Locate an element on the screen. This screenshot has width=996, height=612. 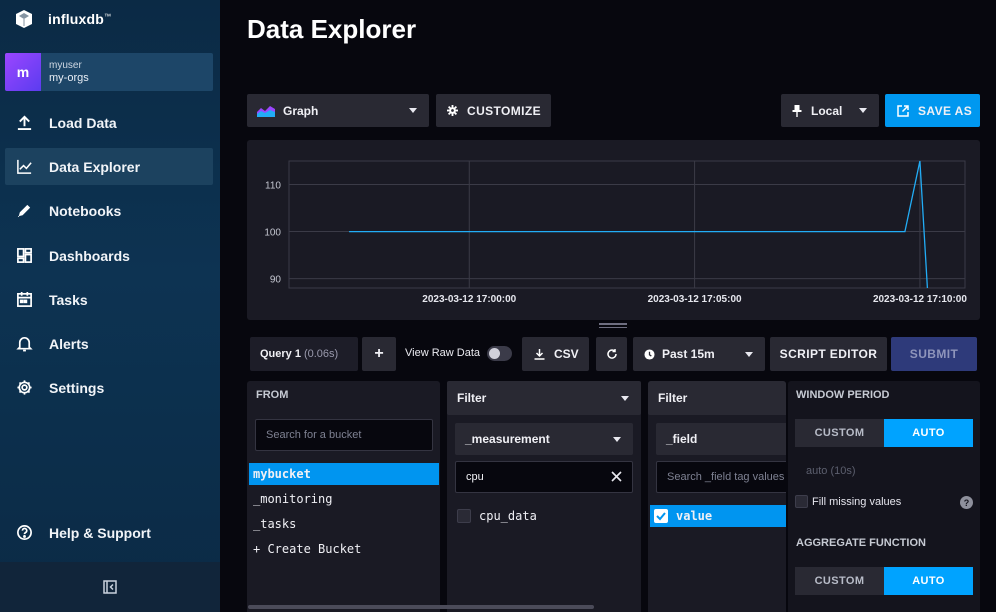
user-org-switcher: m myuser my-orgs is located at coordinates (109, 72).